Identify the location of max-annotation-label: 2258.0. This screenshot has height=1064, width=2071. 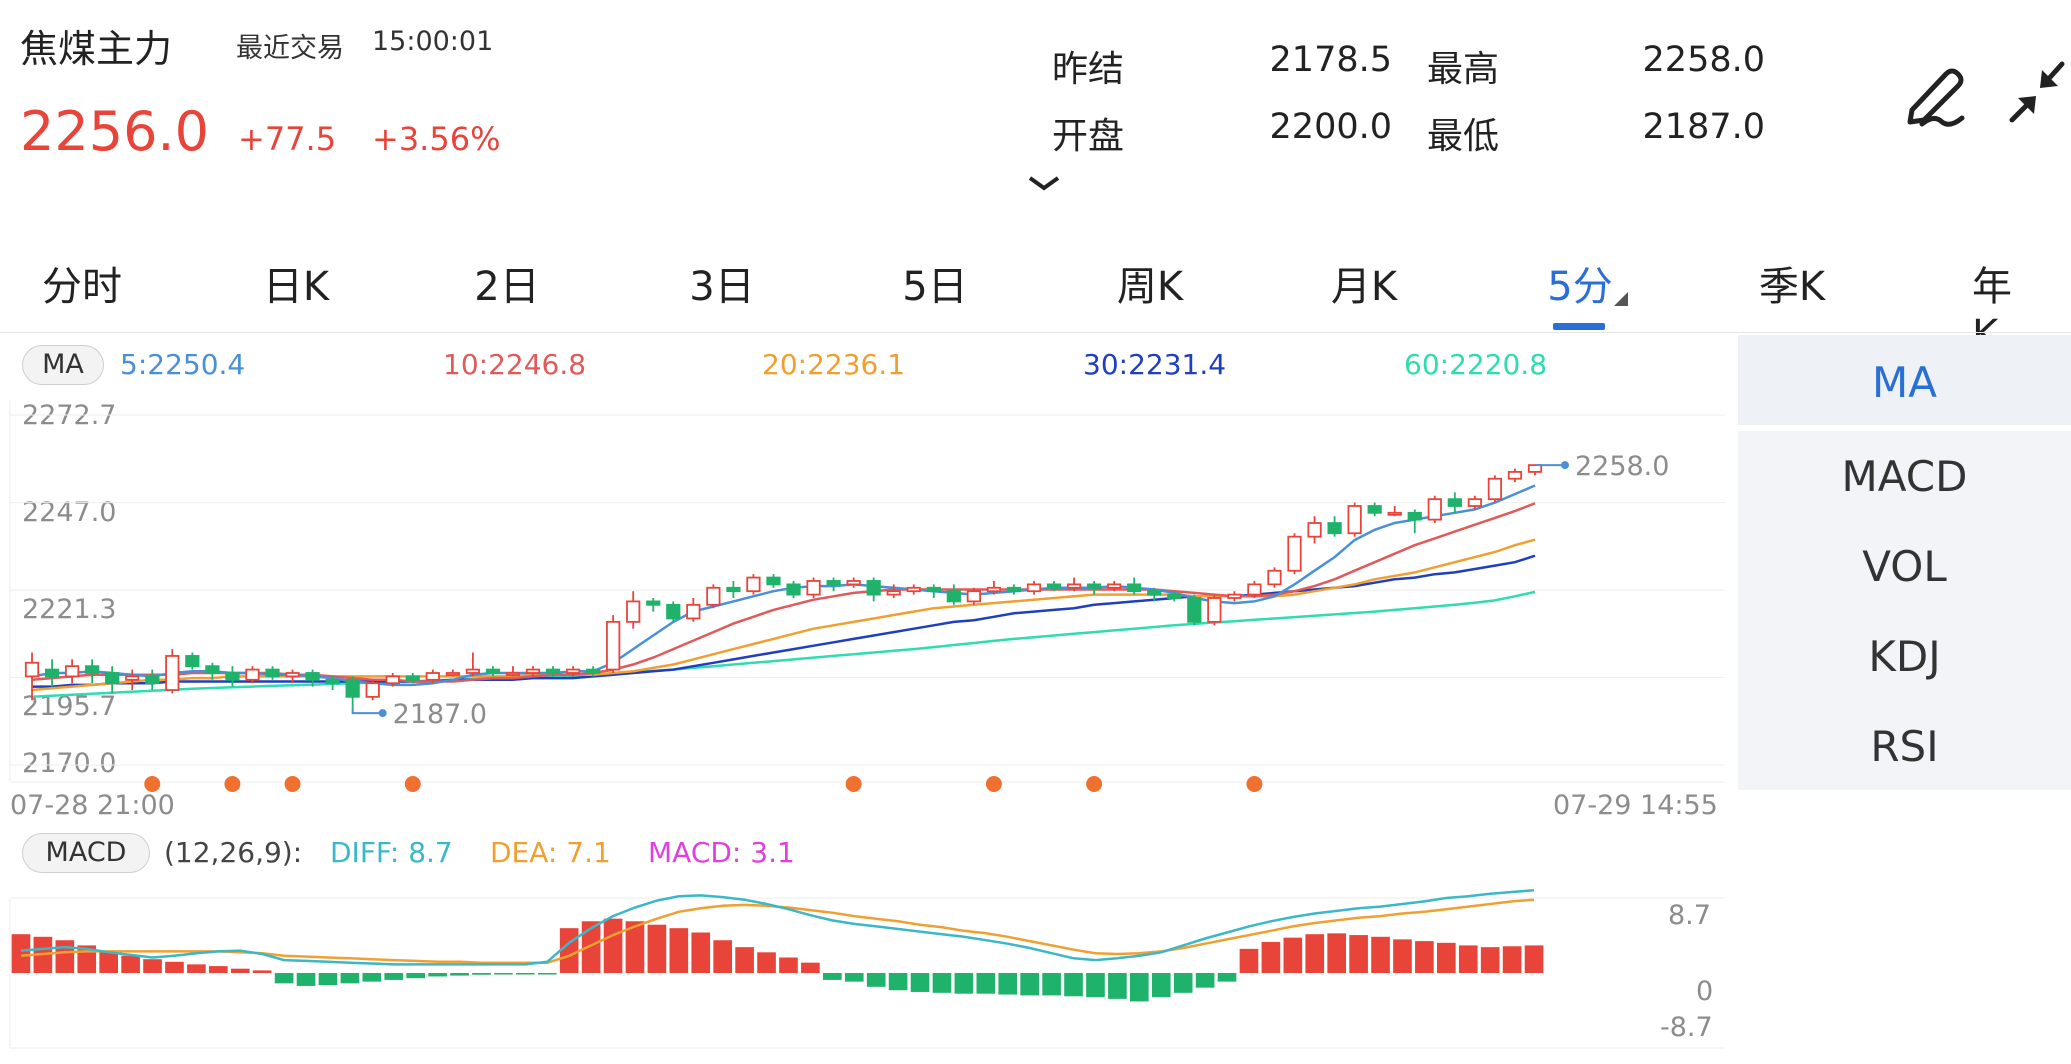
(1622, 466).